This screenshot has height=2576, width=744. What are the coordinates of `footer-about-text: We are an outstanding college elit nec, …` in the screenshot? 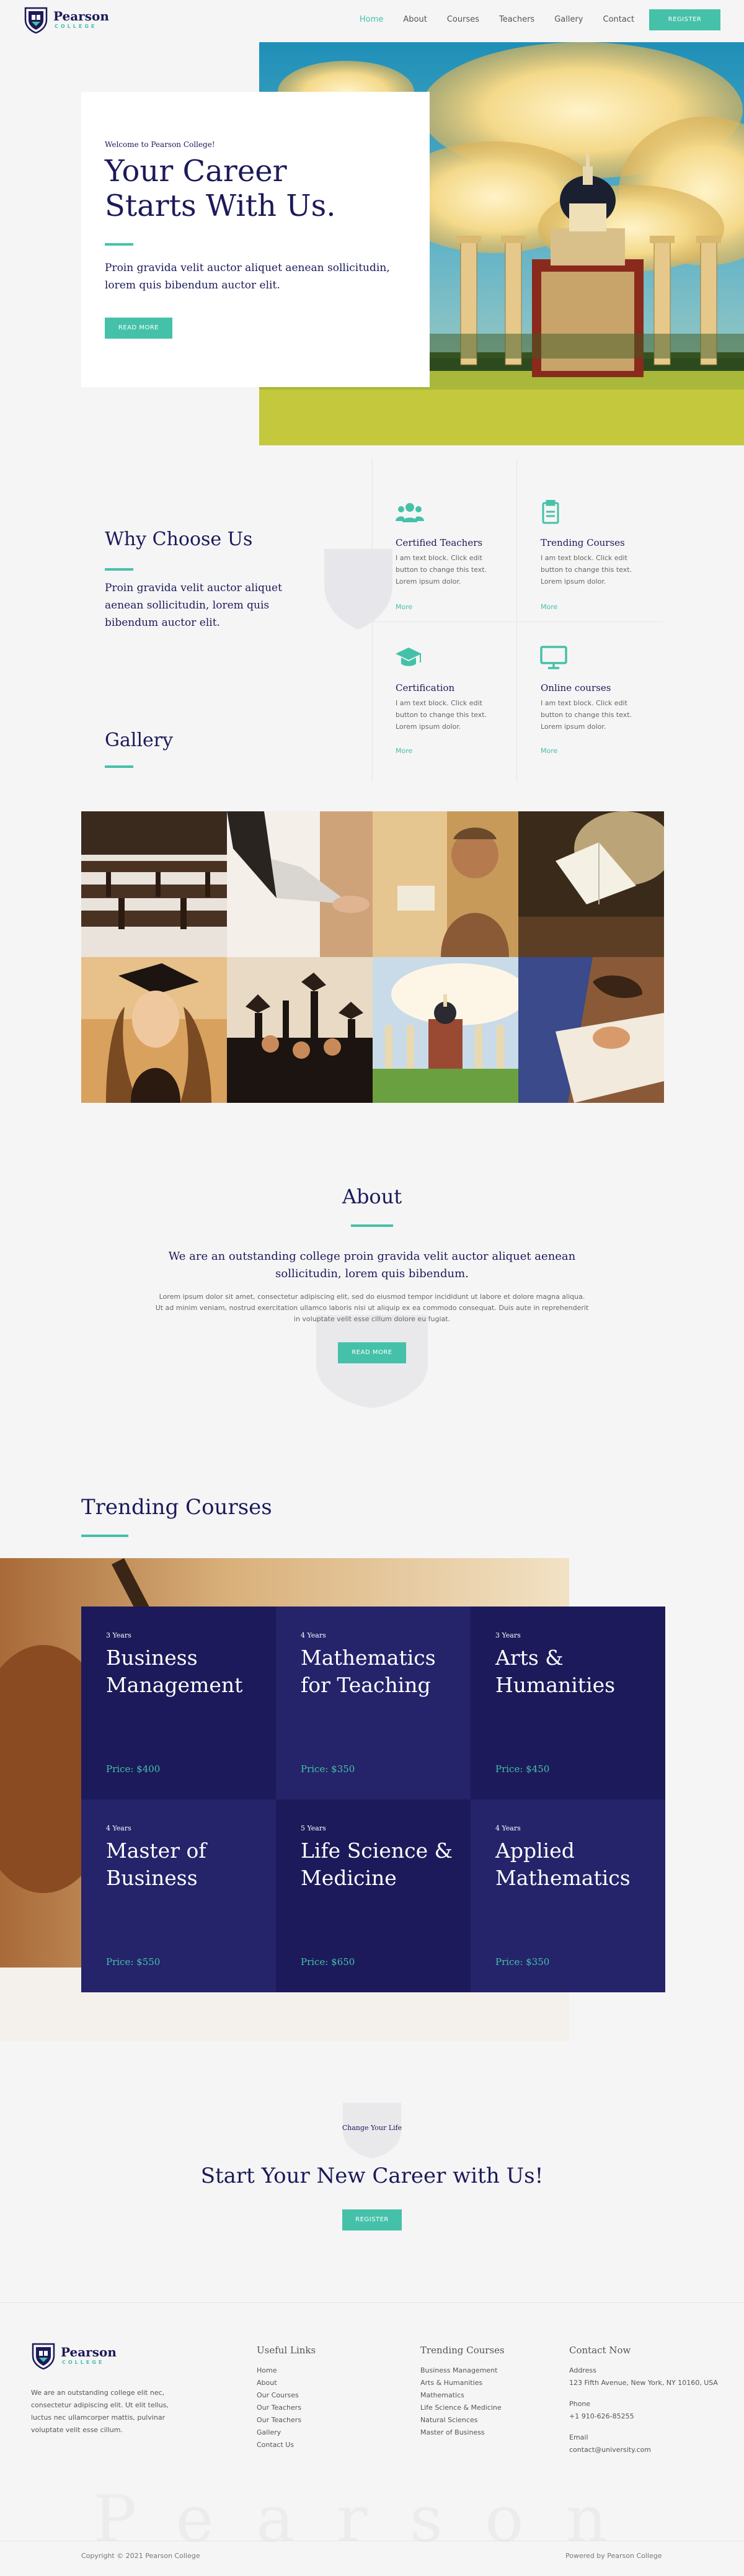 It's located at (100, 2411).